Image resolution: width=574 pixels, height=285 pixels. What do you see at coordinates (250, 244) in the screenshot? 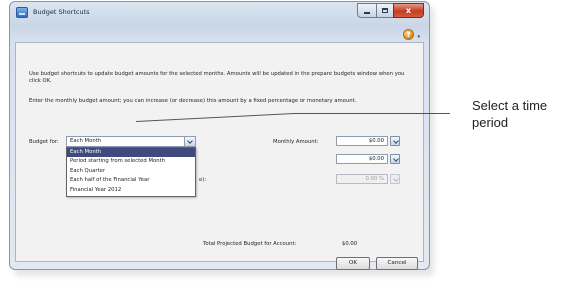
I see `total-projected-label: Total Projected Budget for Account:` at bounding box center [250, 244].